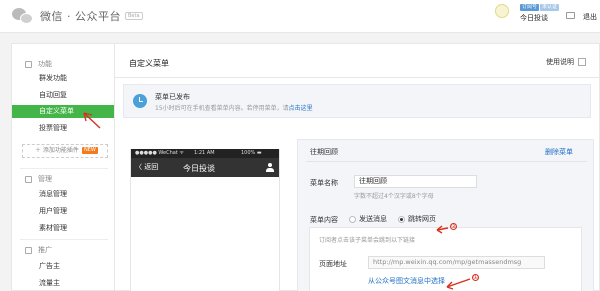 The height and width of the screenshot is (291, 600). I want to click on pick-article-link: 从公众号图文消息中选择, so click(406, 281).